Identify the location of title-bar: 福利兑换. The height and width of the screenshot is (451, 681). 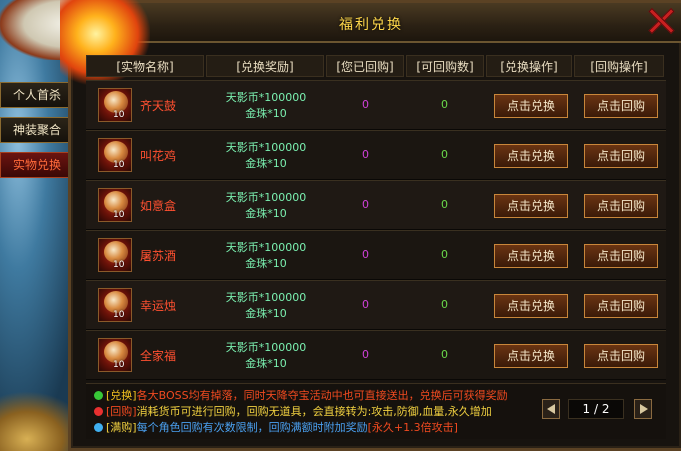
(376, 23).